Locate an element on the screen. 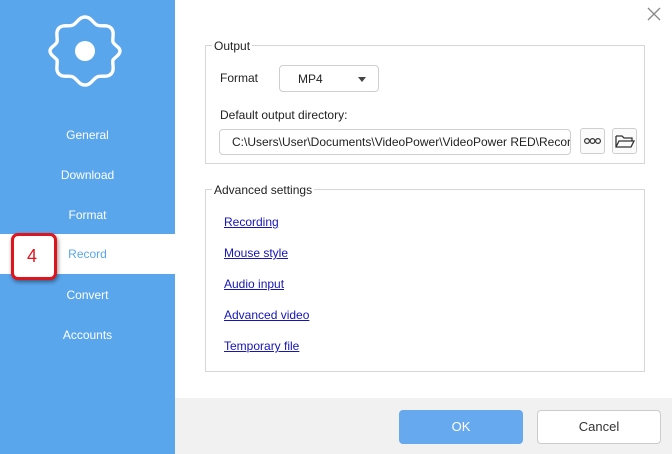  link-mouse-style: Mouse style is located at coordinates (256, 253).